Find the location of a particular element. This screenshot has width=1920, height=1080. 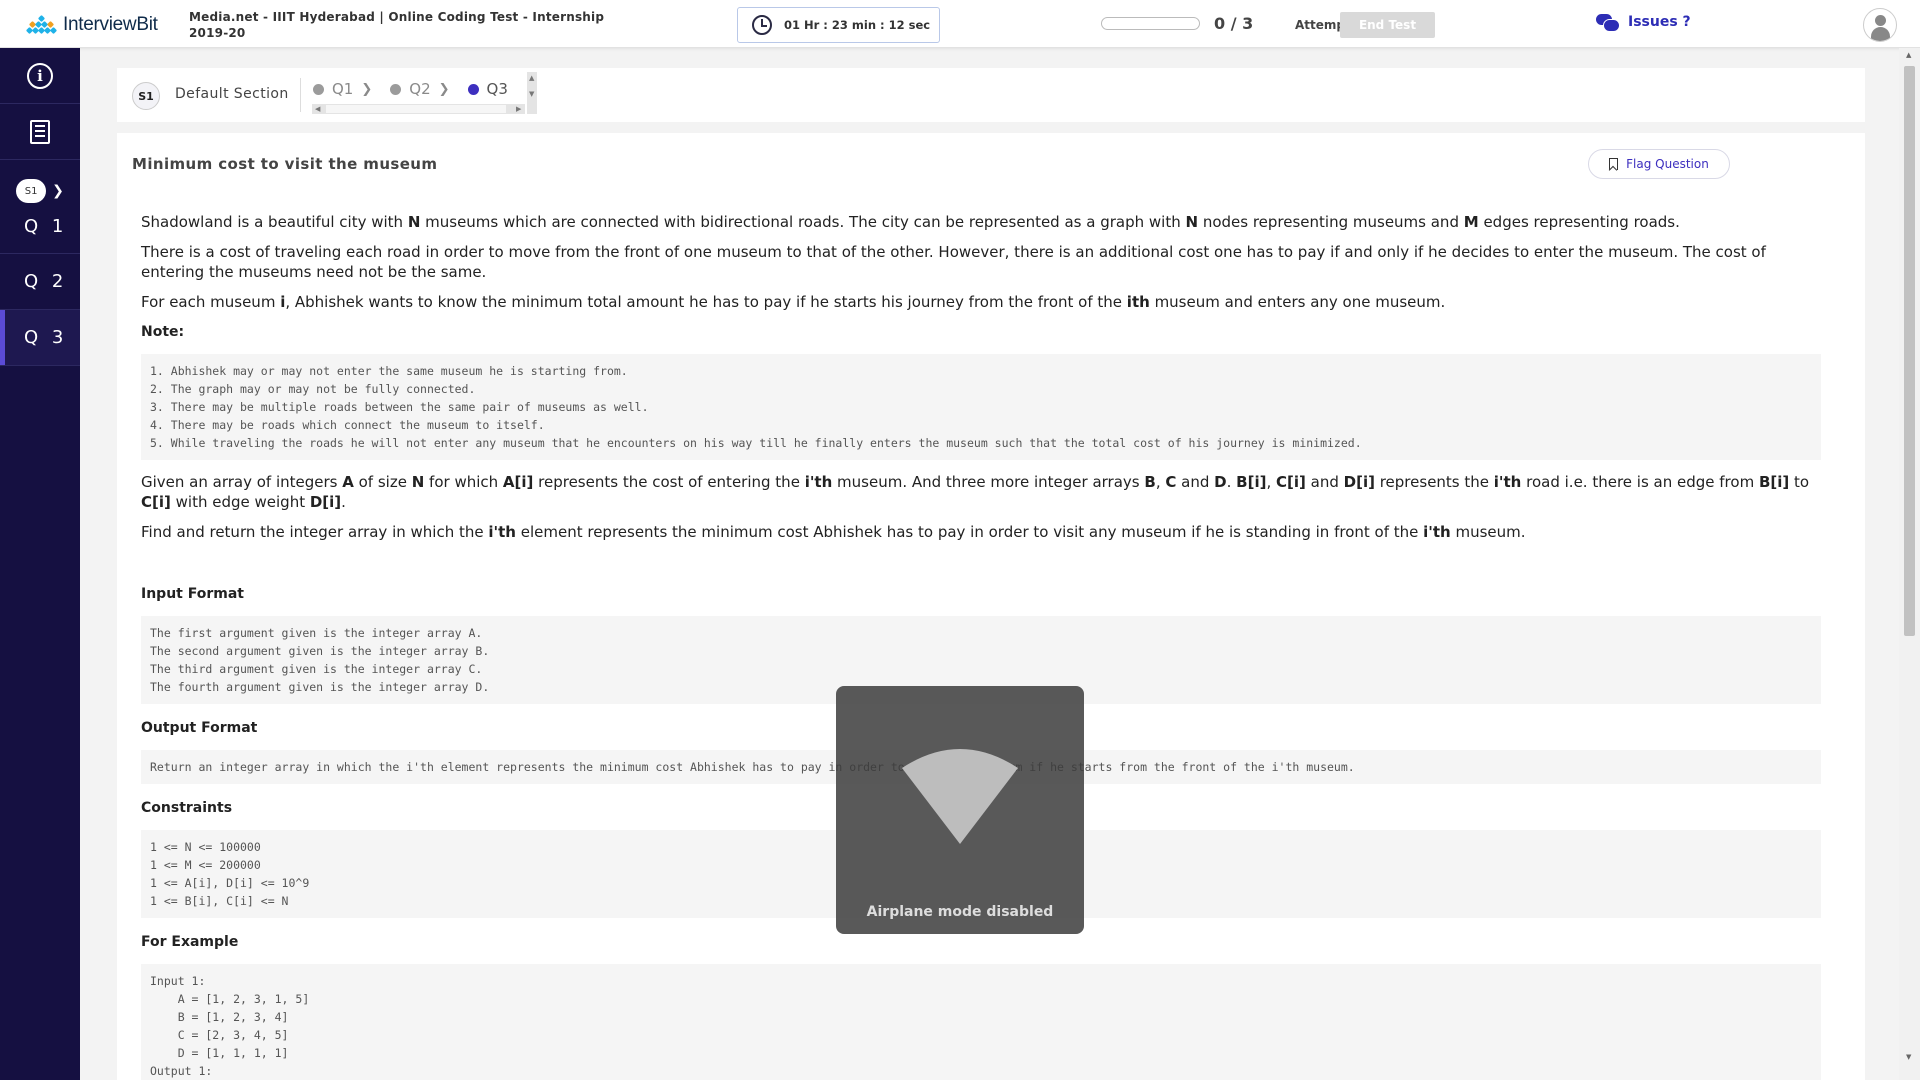

example-heading: For Example is located at coordinates (190, 942).